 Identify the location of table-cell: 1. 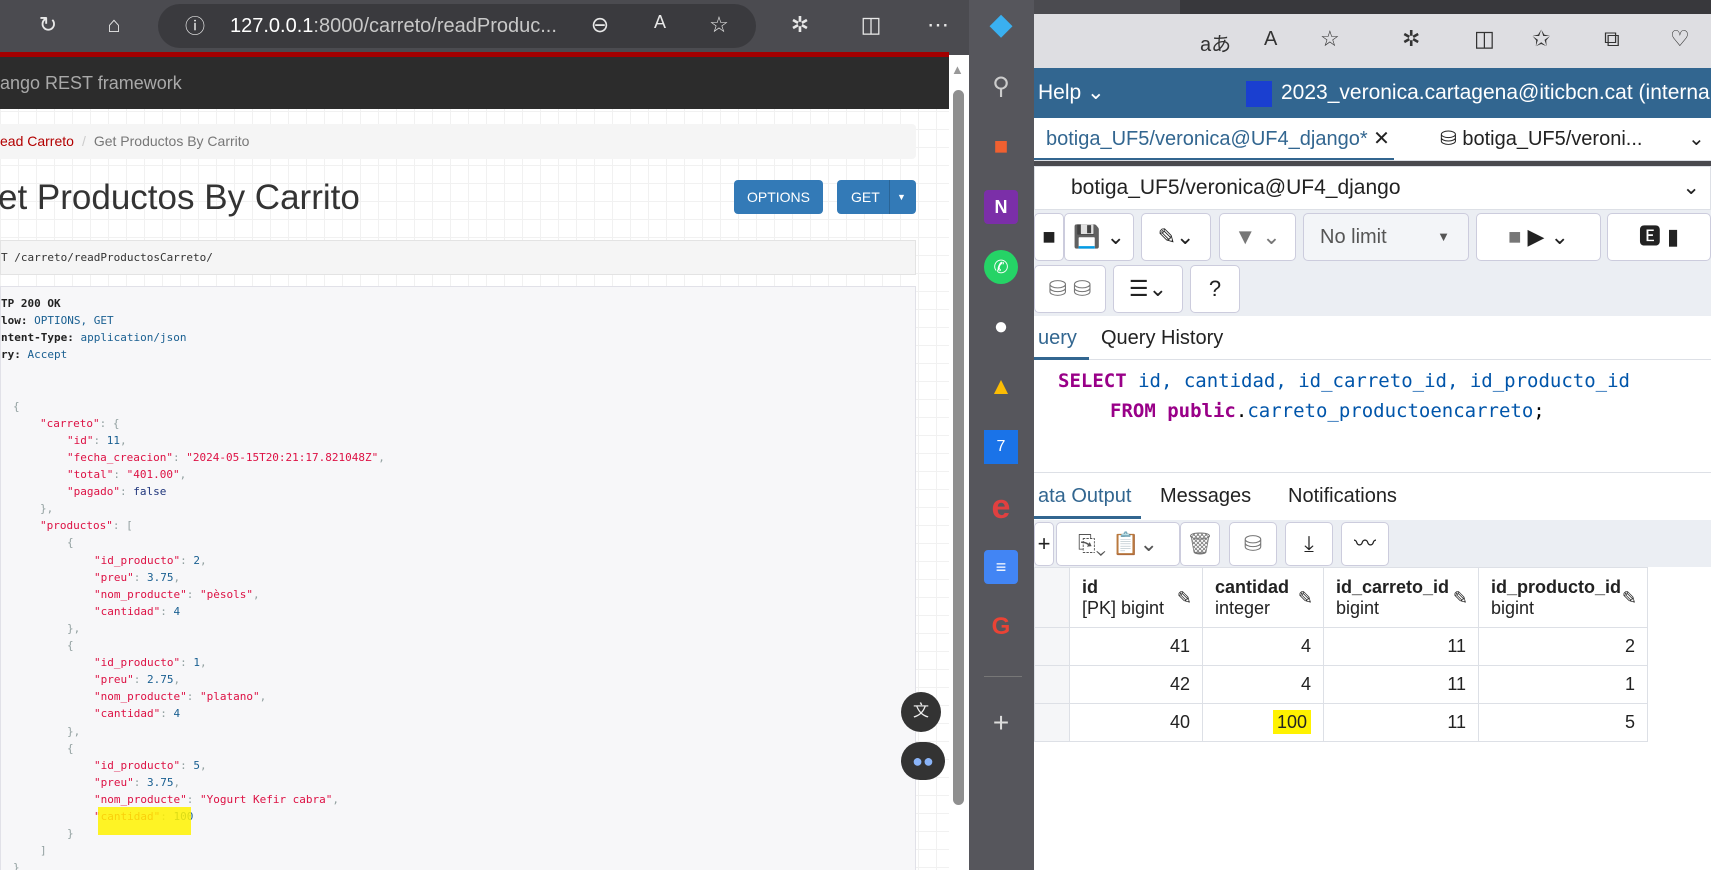
(1563, 684).